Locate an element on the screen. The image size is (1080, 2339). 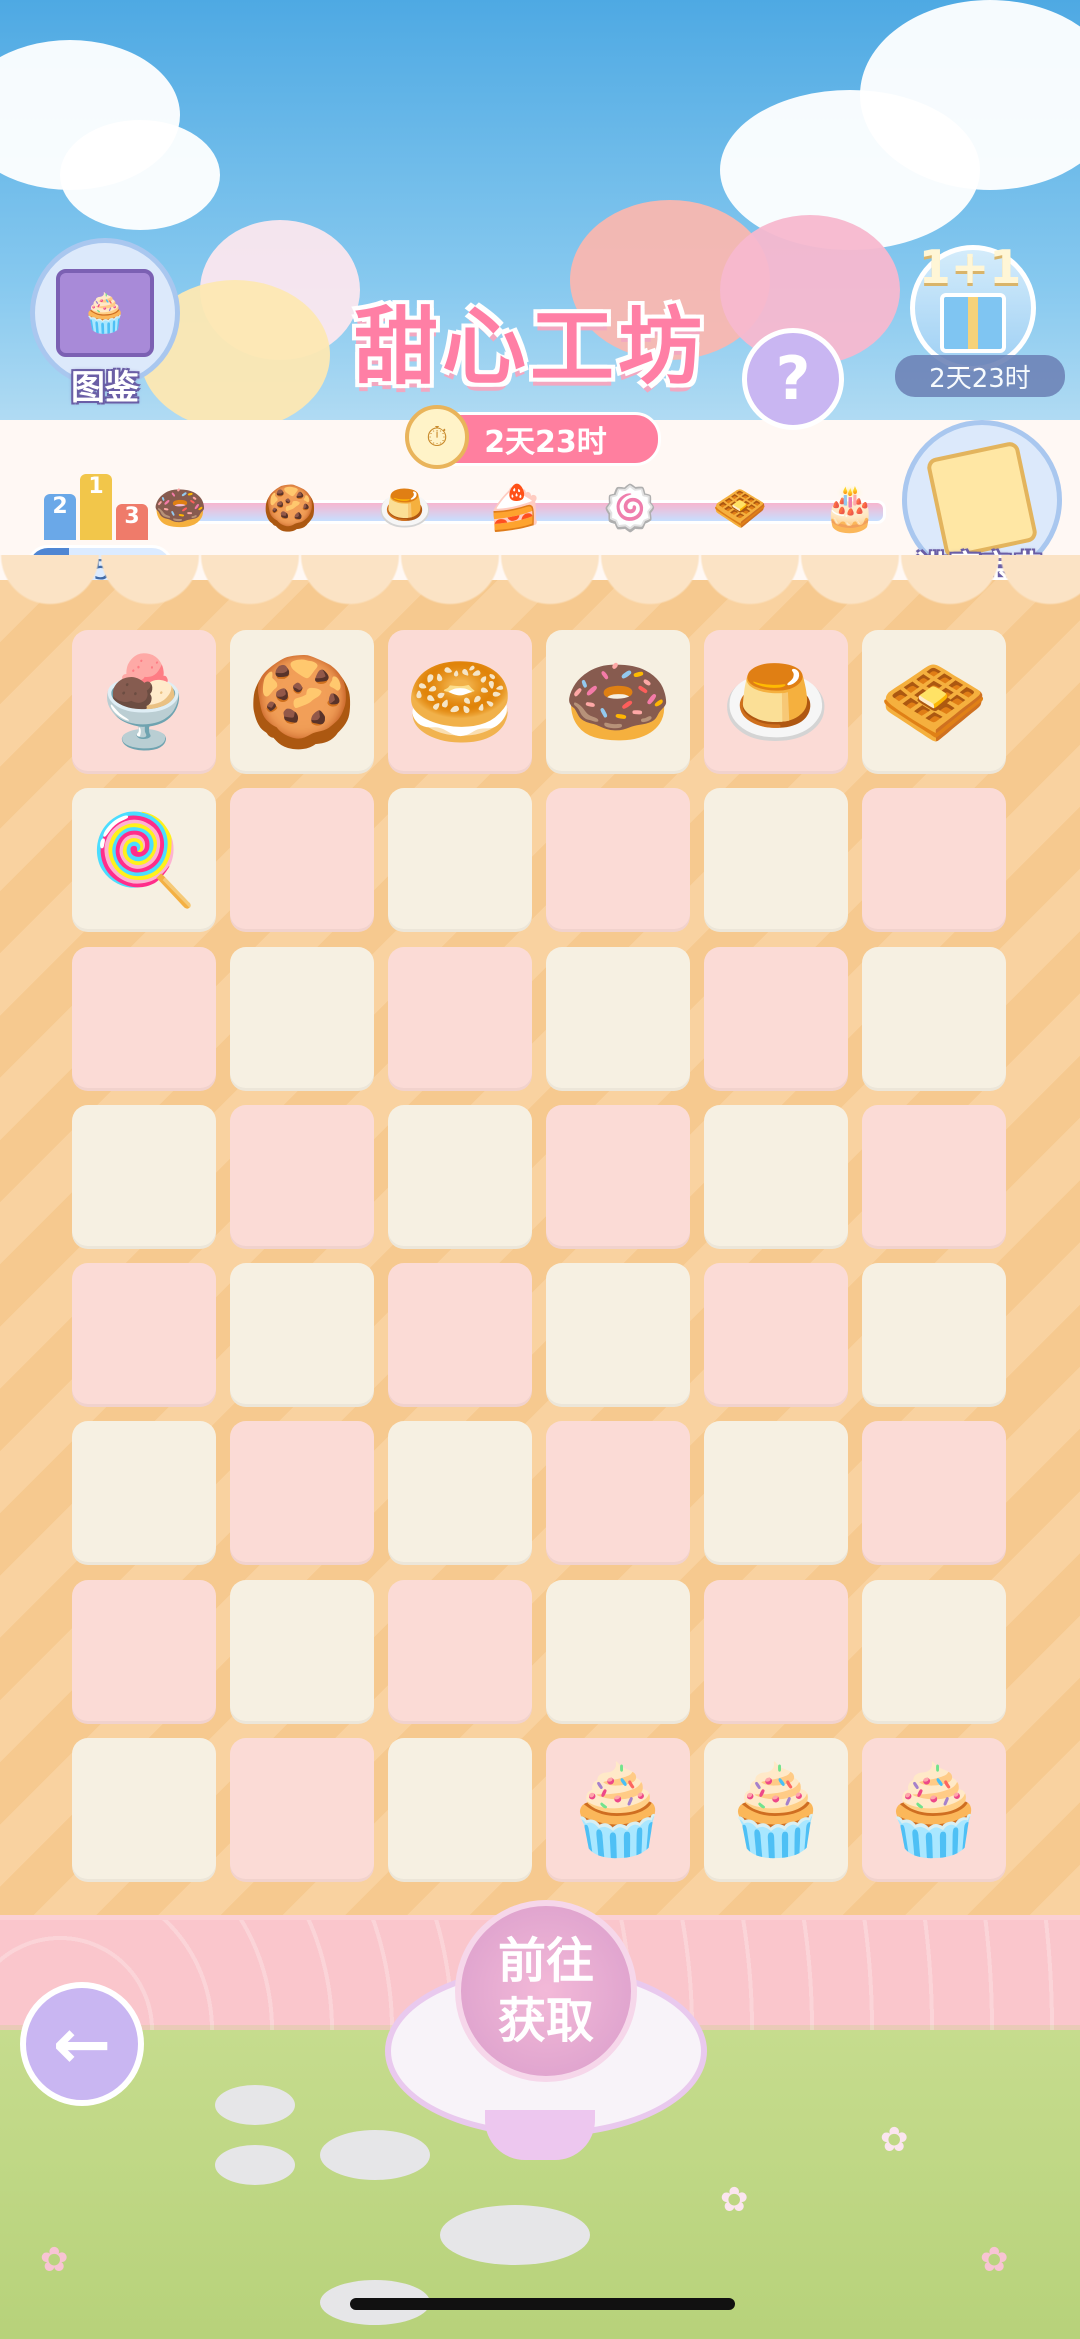
board-cell-item: 🍭 is located at coordinates (144, 860).